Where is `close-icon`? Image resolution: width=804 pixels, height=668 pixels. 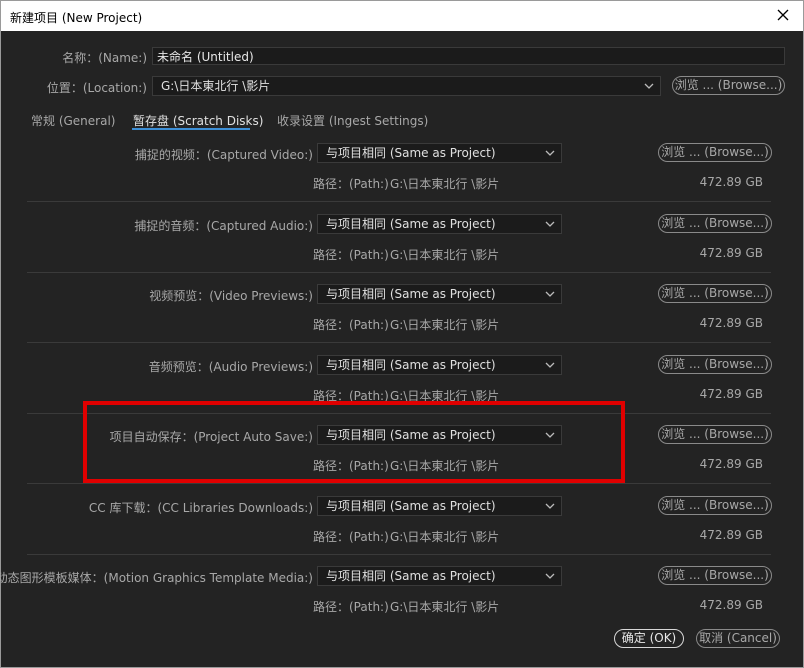 close-icon is located at coordinates (783, 15).